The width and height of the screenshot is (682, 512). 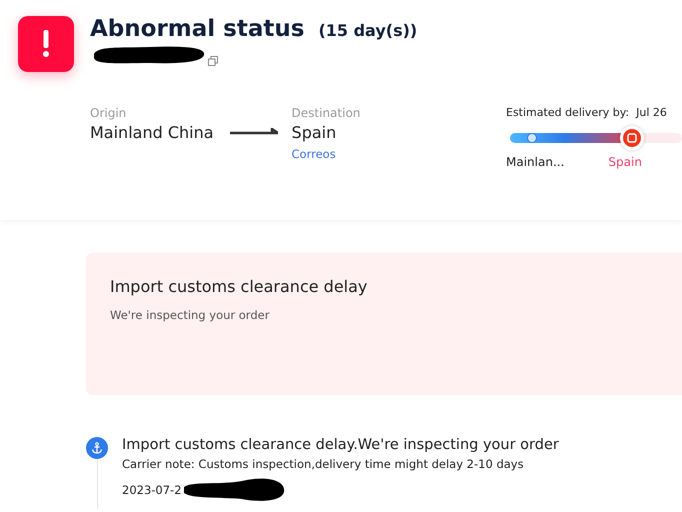 What do you see at coordinates (340, 445) in the screenshot?
I see `event-title: Import customs clearance delay.We're inspecting your order` at bounding box center [340, 445].